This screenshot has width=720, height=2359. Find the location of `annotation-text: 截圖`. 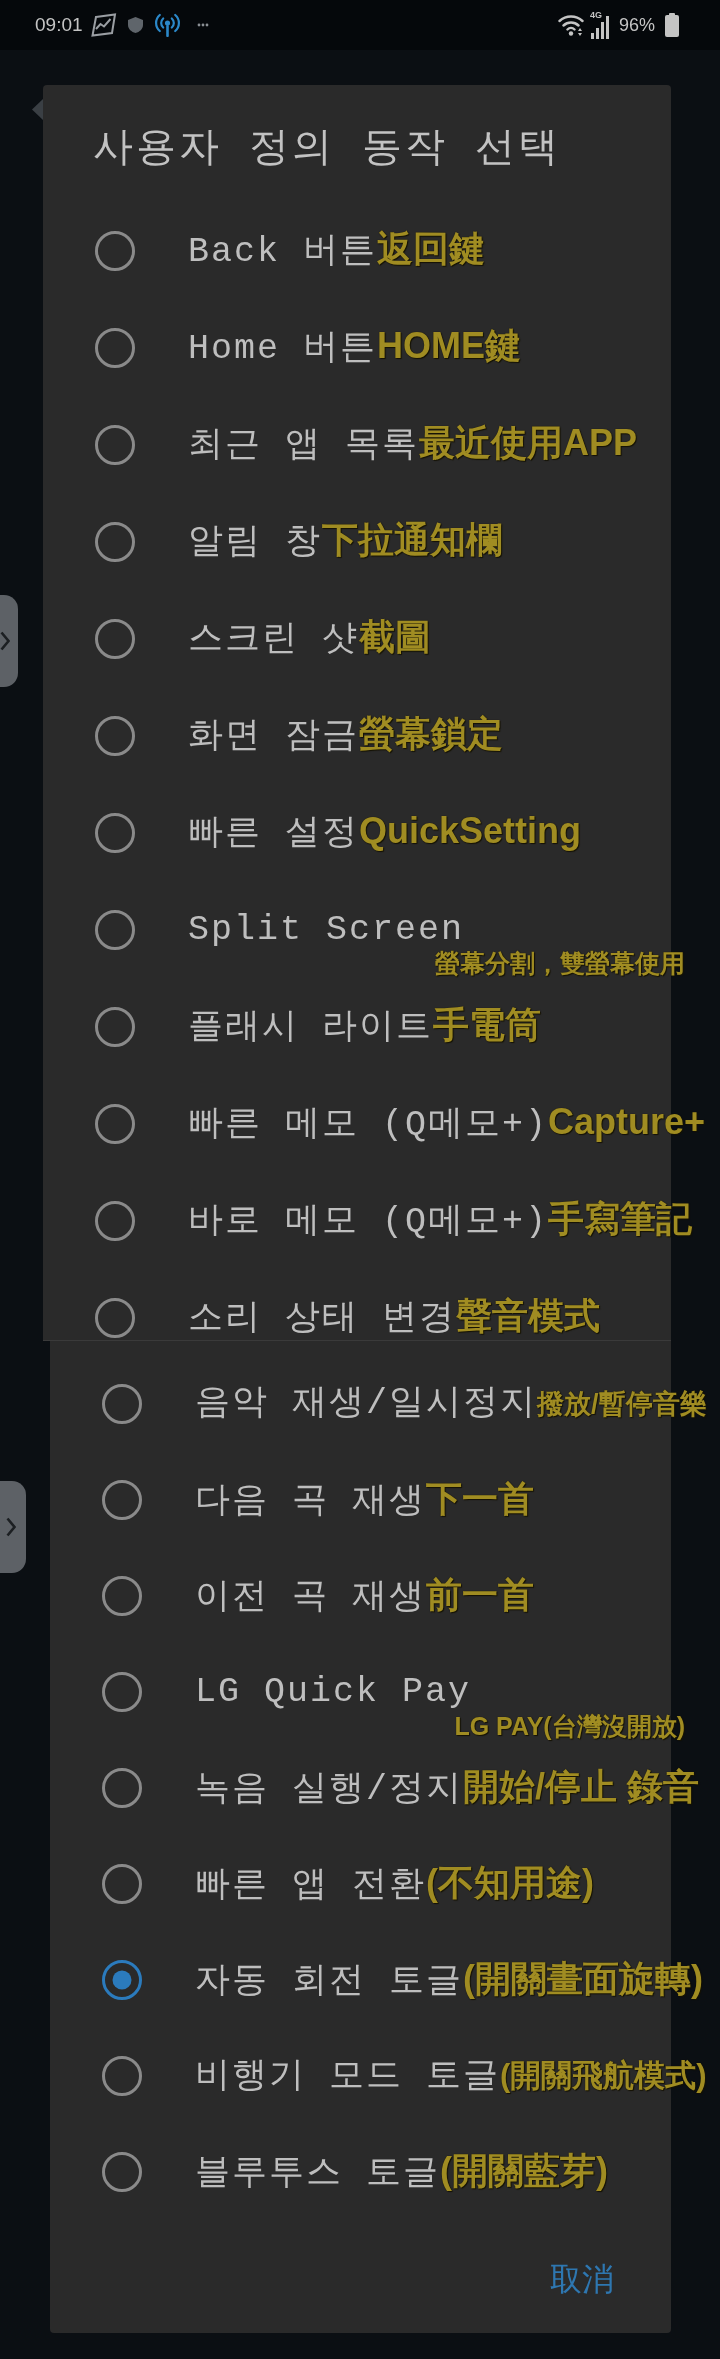

annotation-text: 截圖 is located at coordinates (395, 637).